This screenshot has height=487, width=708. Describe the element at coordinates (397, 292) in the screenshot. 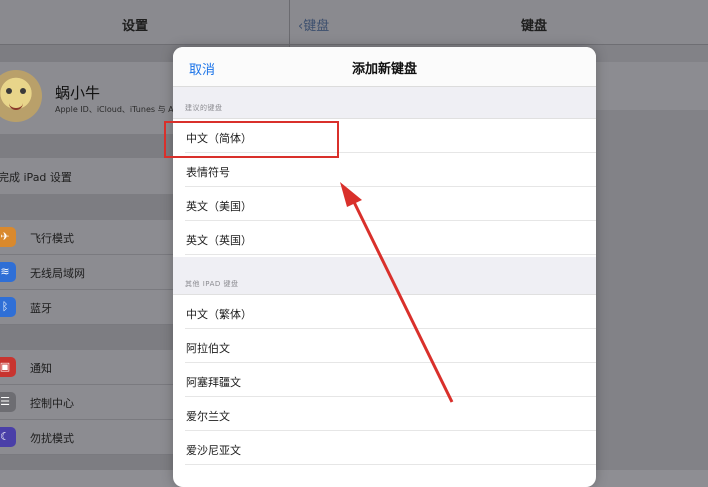

I see `annotation-arrow` at that location.